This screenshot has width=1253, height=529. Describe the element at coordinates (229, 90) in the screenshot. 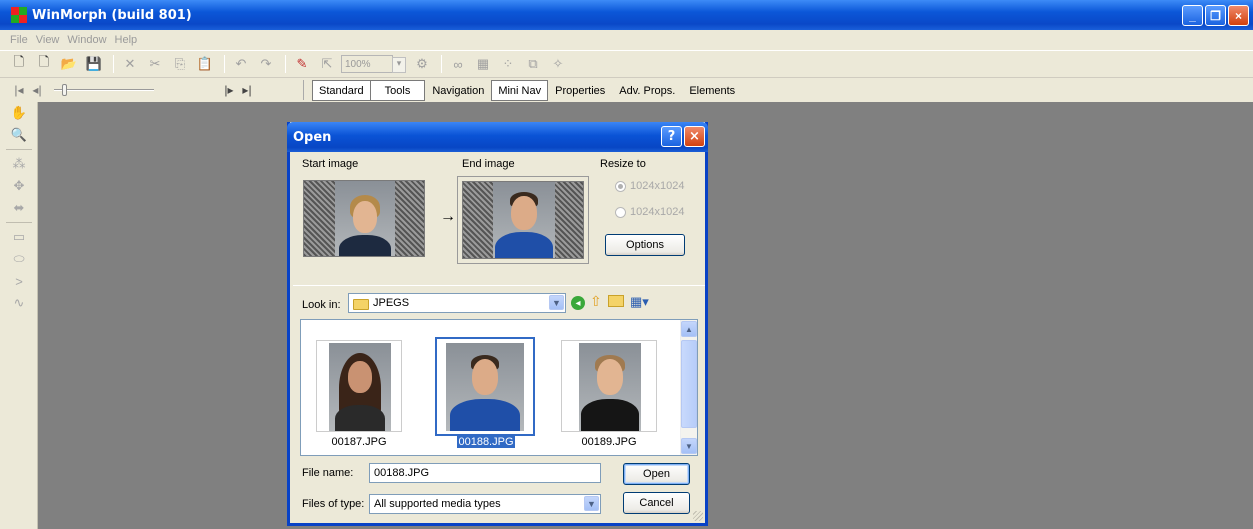

I see `next-frame-icon: |▸` at that location.